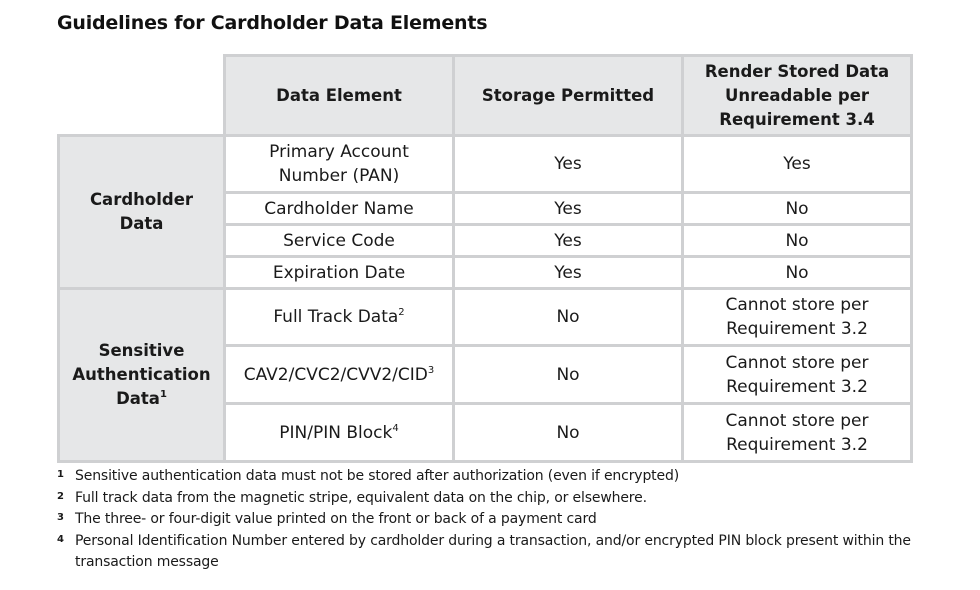 This screenshot has height=590, width=980. I want to click on group-label-line2: Data, so click(141, 223).